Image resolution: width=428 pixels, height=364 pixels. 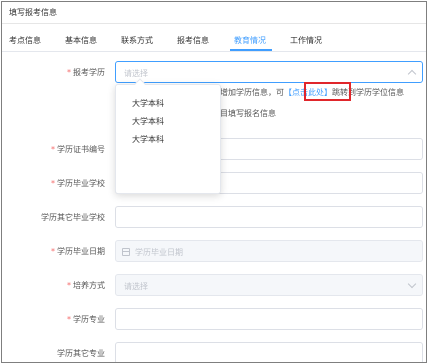 What do you see at coordinates (25, 40) in the screenshot?
I see `tab-exam-site: 考点信息` at bounding box center [25, 40].